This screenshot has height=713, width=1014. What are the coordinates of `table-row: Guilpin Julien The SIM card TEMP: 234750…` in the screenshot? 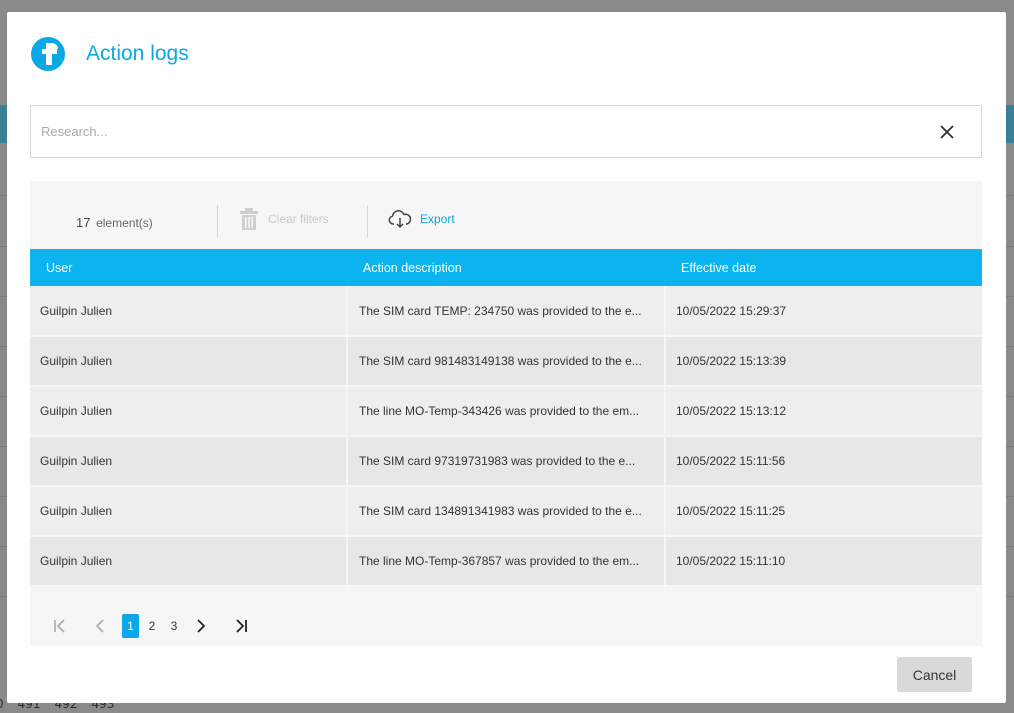 It's located at (506, 311).